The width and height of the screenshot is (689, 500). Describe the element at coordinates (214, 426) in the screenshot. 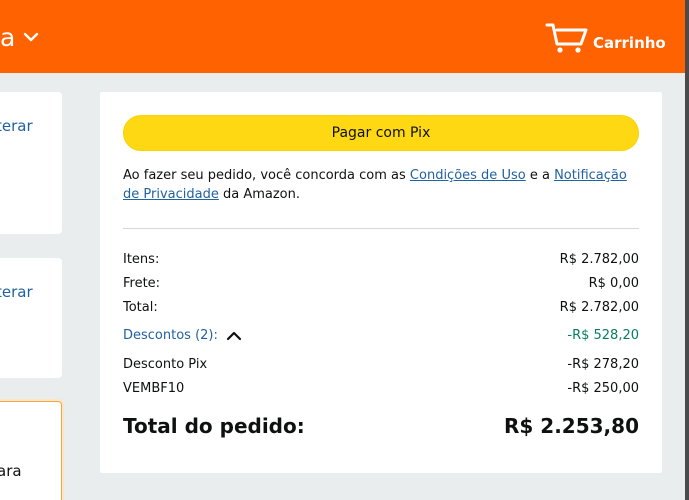

I see `order-total-label: Total do pedido:` at that location.